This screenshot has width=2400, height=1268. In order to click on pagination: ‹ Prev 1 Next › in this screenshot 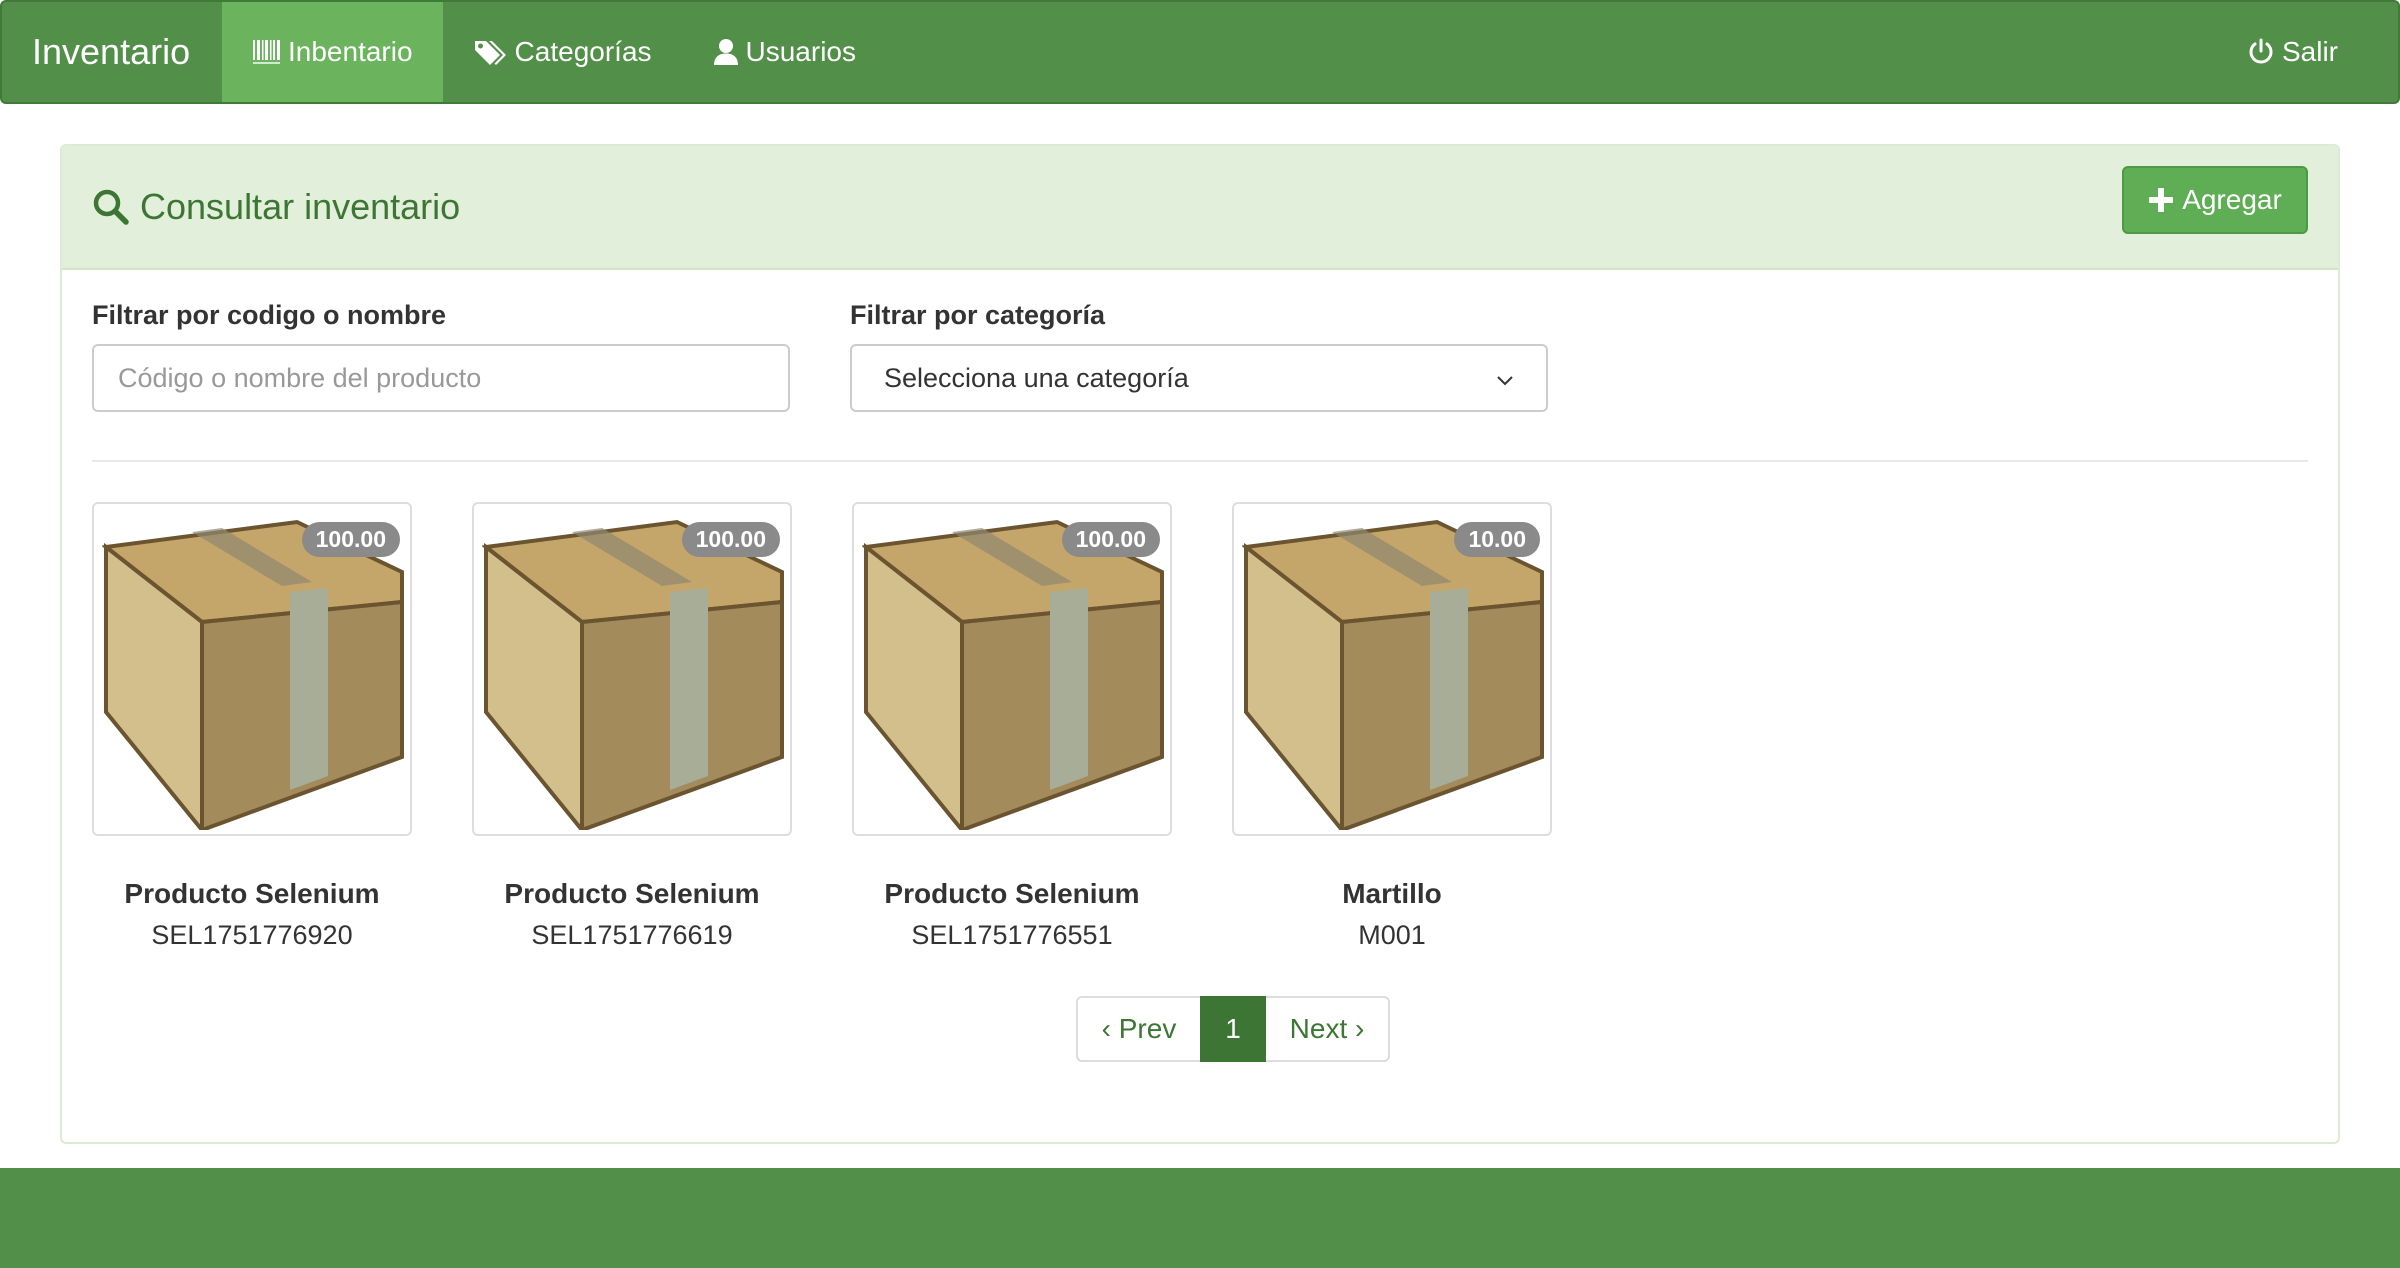, I will do `click(1233, 1029)`.